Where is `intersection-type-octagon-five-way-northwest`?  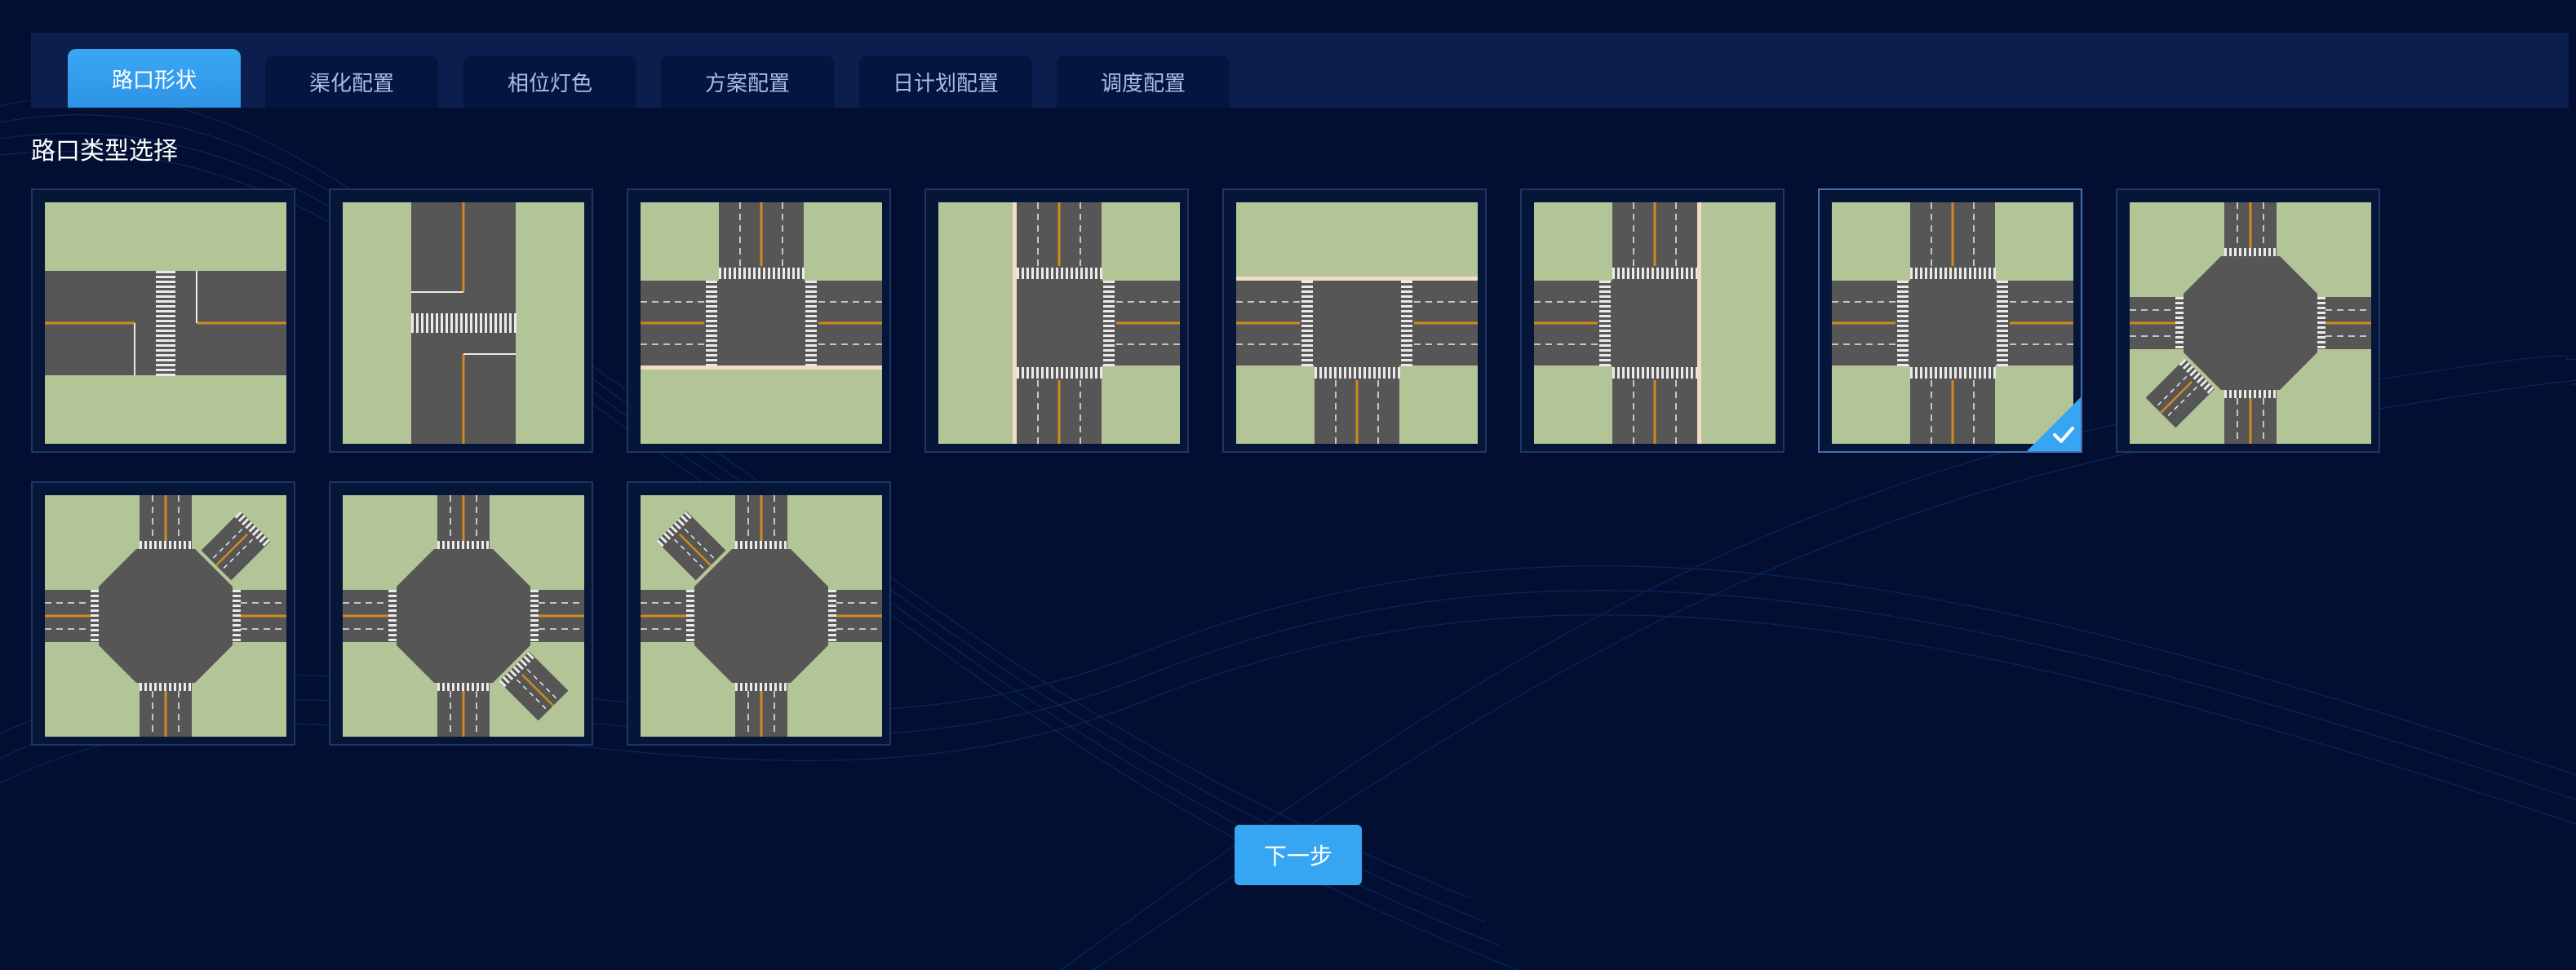 intersection-type-octagon-five-way-northwest is located at coordinates (759, 613).